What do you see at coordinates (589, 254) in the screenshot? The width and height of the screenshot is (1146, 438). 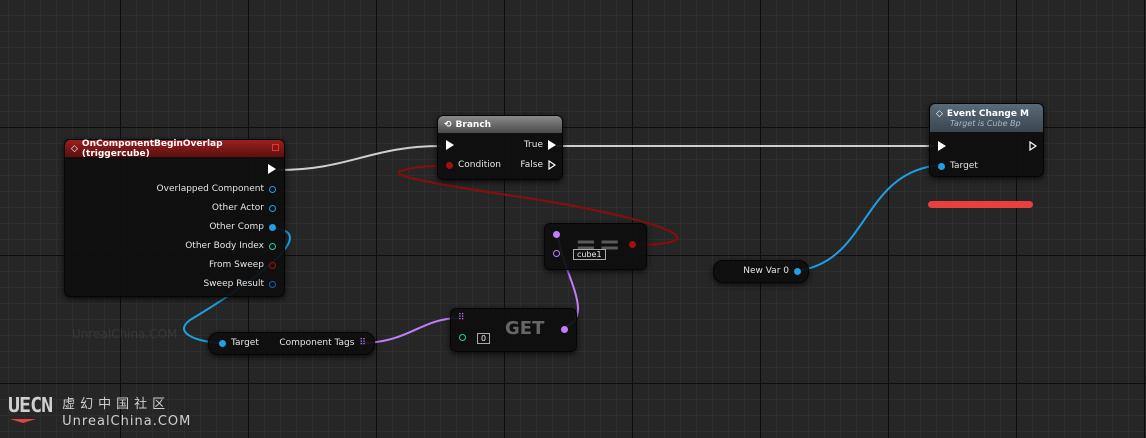 I see `compare-value-input: cube1` at bounding box center [589, 254].